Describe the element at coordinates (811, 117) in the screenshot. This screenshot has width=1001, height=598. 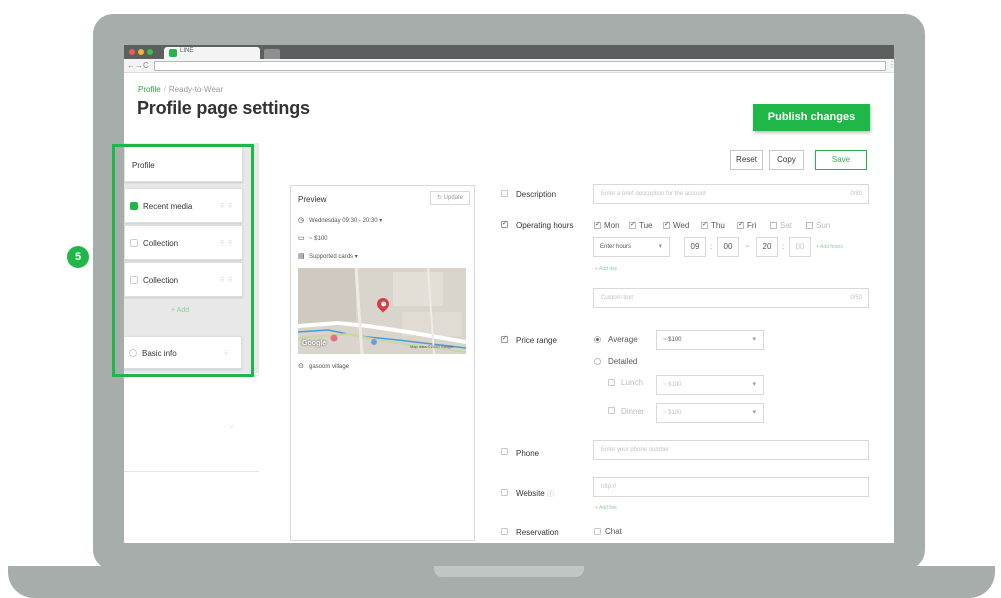
I see `publish-changes-button: Publish changes` at that location.